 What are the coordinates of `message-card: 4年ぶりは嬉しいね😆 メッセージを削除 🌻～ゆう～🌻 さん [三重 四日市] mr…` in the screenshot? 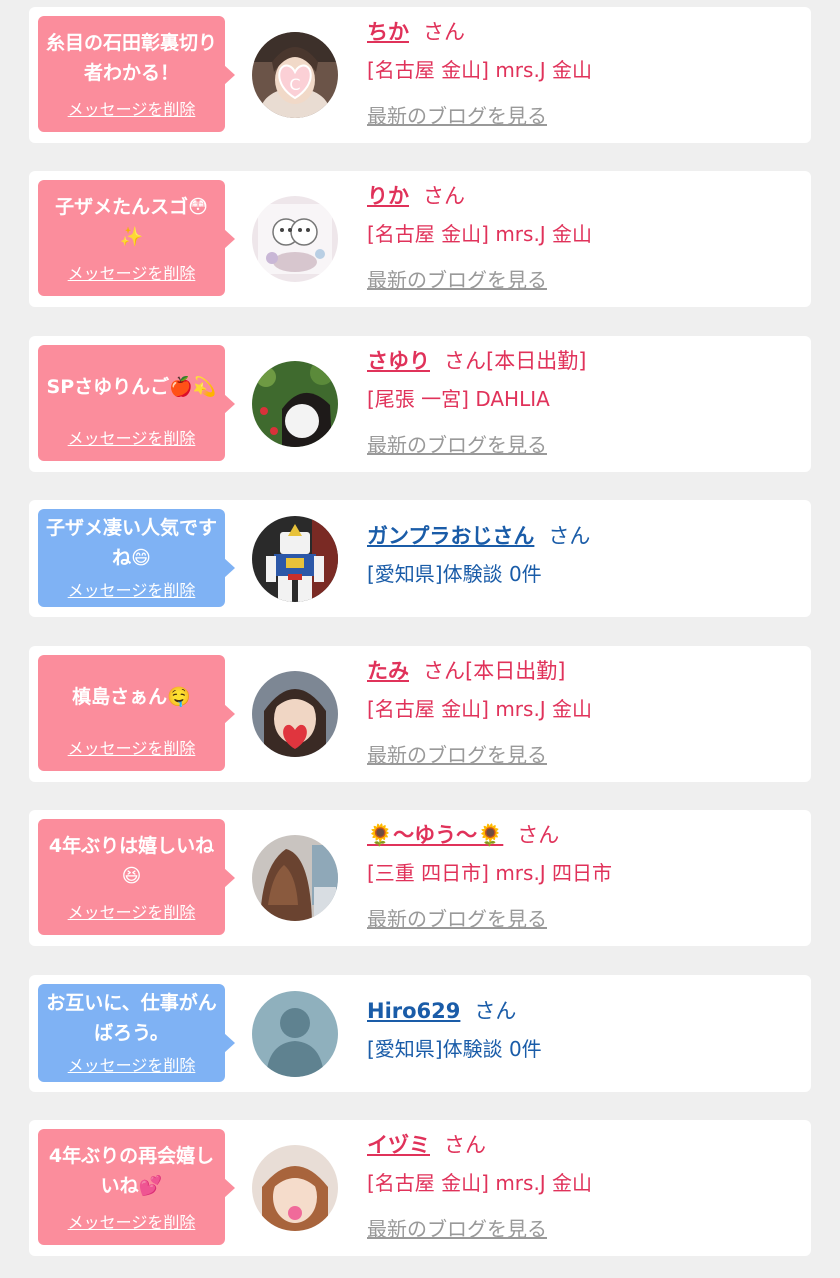 It's located at (420, 878).